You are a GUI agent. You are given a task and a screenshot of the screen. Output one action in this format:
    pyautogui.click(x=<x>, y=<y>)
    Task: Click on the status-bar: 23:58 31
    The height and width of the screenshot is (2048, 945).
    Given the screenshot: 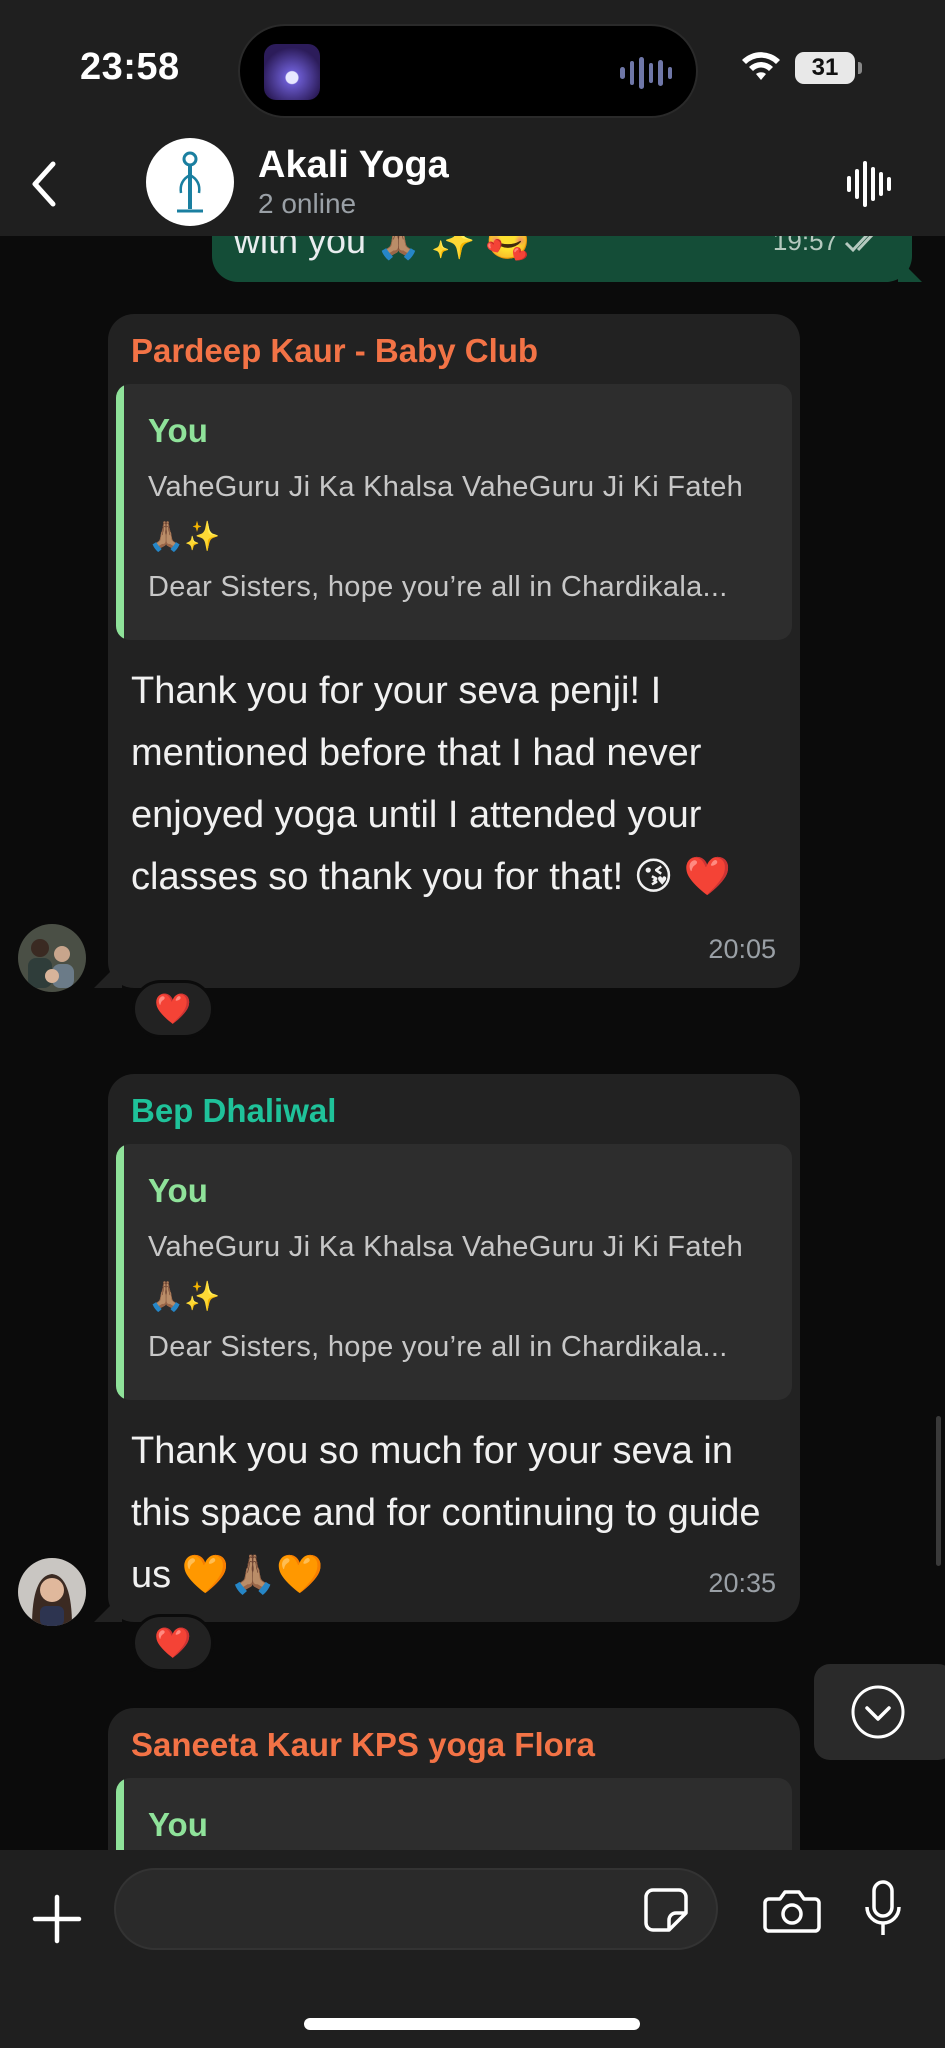 What is the action you would take?
    pyautogui.click(x=472, y=66)
    